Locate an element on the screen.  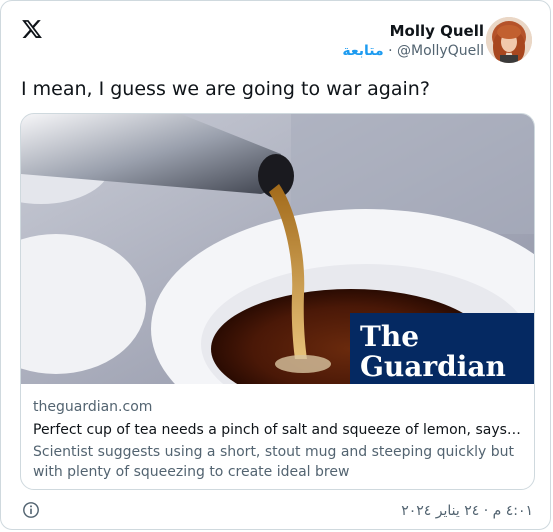
link-domain: theguardian.com is located at coordinates (93, 407).